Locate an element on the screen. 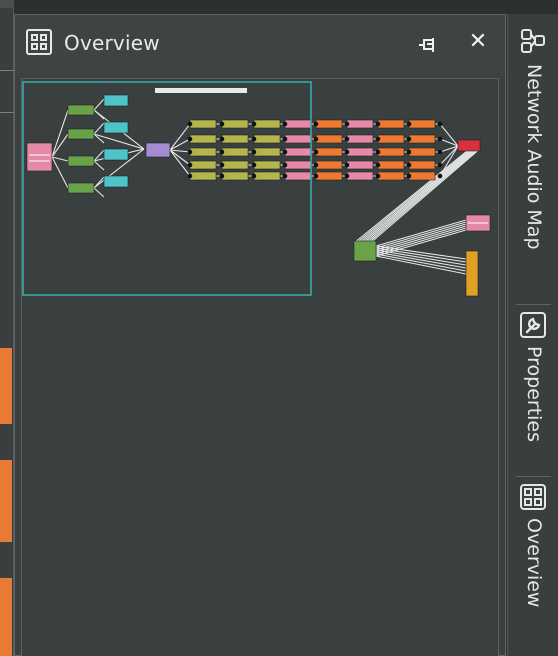 This screenshot has width=558, height=656. panel-title-bar: Overview ✕ is located at coordinates (260, 46).